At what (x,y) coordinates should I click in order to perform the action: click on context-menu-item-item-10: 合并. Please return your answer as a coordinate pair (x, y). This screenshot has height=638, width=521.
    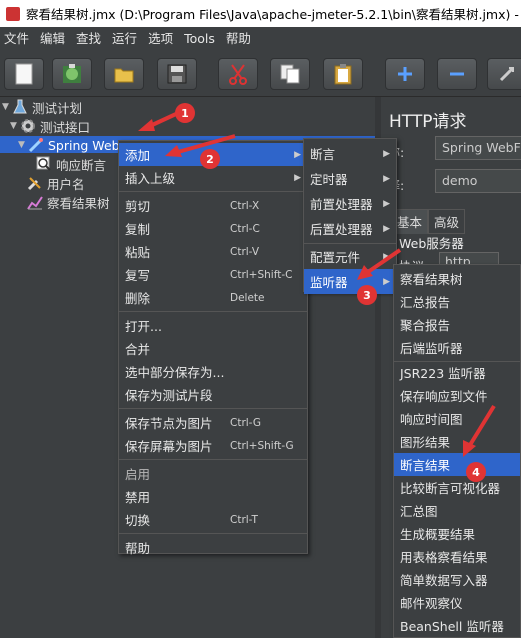
    Looking at the image, I should click on (213, 348).